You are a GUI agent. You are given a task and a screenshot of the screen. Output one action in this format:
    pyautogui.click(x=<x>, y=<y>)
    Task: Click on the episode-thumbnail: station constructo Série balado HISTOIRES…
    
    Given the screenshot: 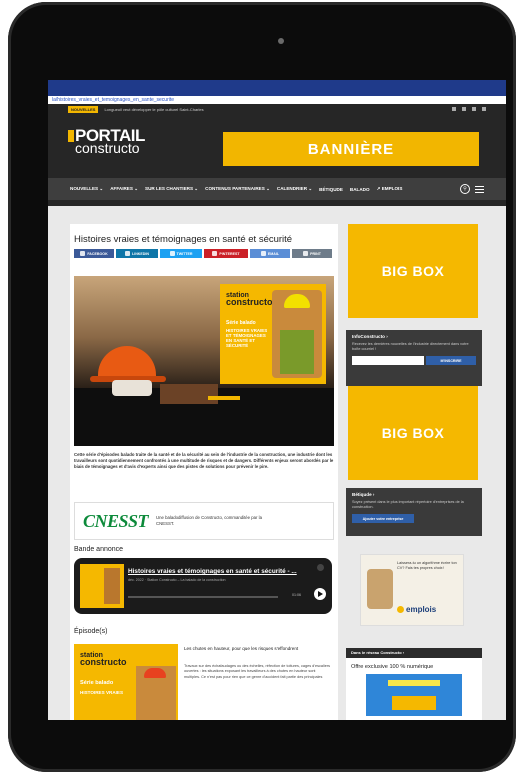 What is the action you would take?
    pyautogui.click(x=126, y=682)
    